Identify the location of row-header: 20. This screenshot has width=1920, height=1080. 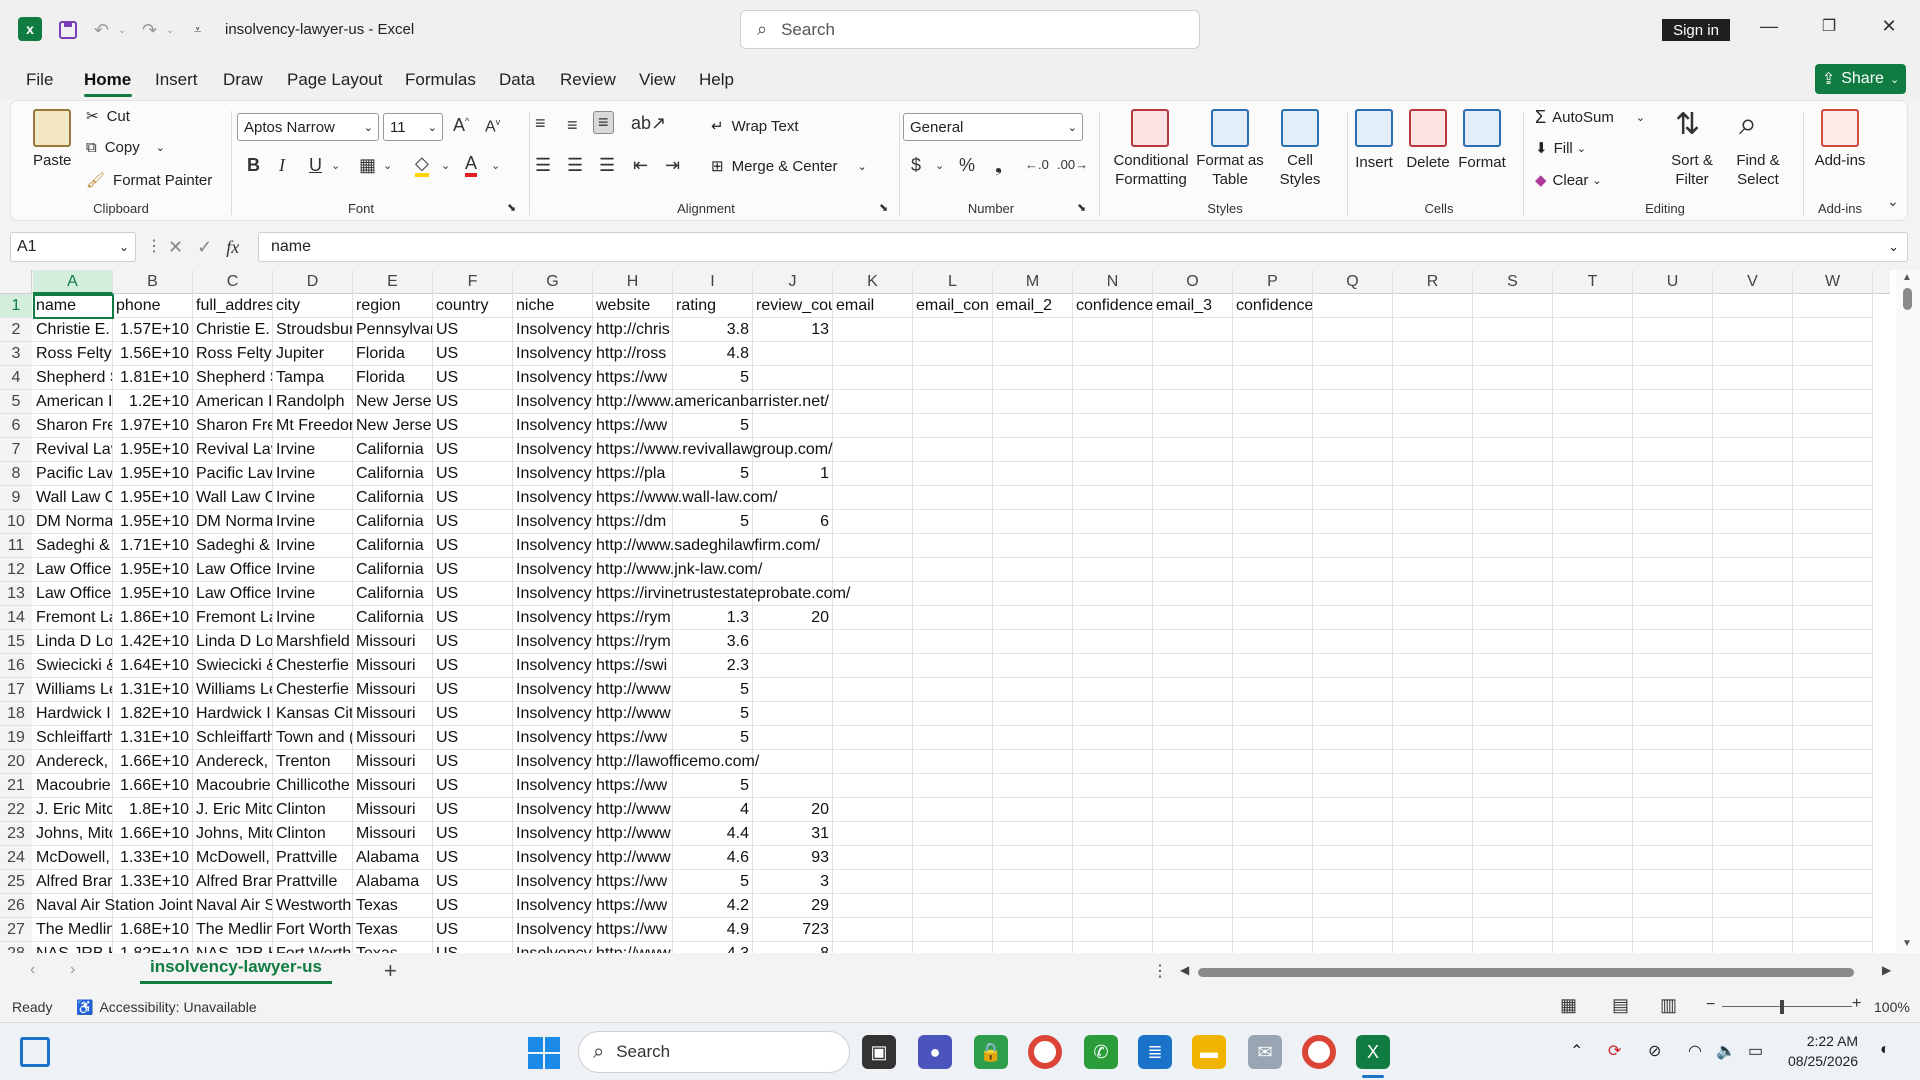
(16, 762).